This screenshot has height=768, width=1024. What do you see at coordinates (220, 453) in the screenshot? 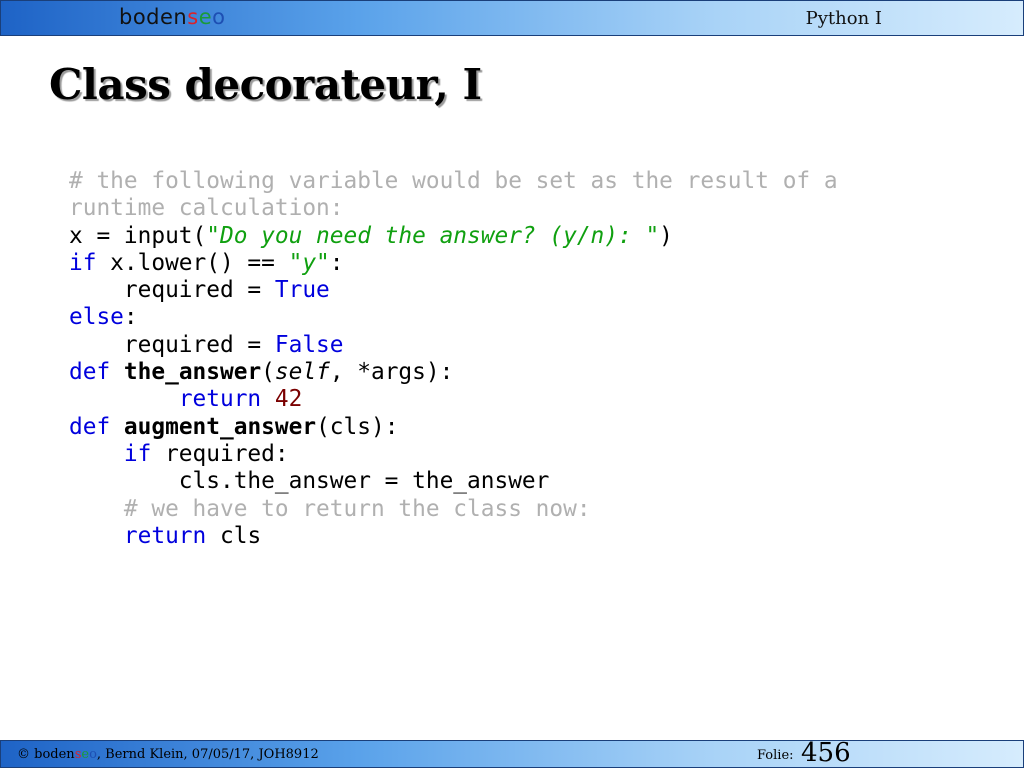
I see `code-token: required:` at bounding box center [220, 453].